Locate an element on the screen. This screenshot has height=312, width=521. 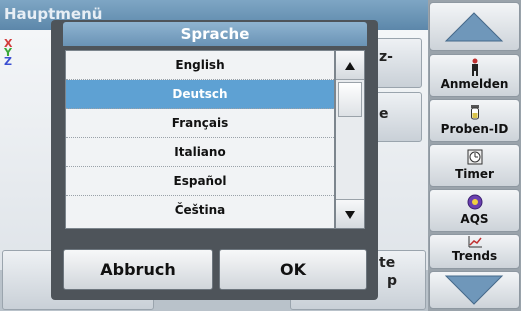
main-menu-button-mid-right-label: e is located at coordinates (384, 114).